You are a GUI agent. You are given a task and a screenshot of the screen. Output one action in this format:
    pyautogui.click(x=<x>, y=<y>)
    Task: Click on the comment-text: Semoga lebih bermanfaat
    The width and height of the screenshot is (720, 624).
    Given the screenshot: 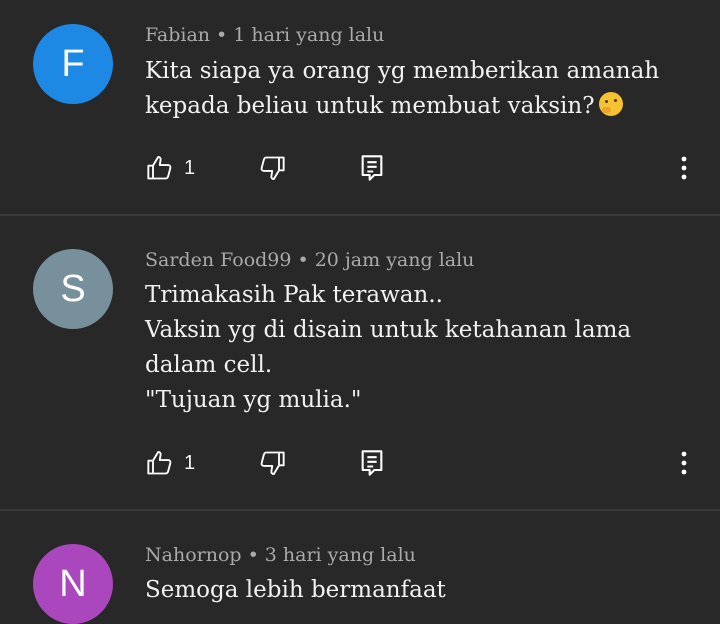 What is the action you would take?
    pyautogui.click(x=295, y=590)
    